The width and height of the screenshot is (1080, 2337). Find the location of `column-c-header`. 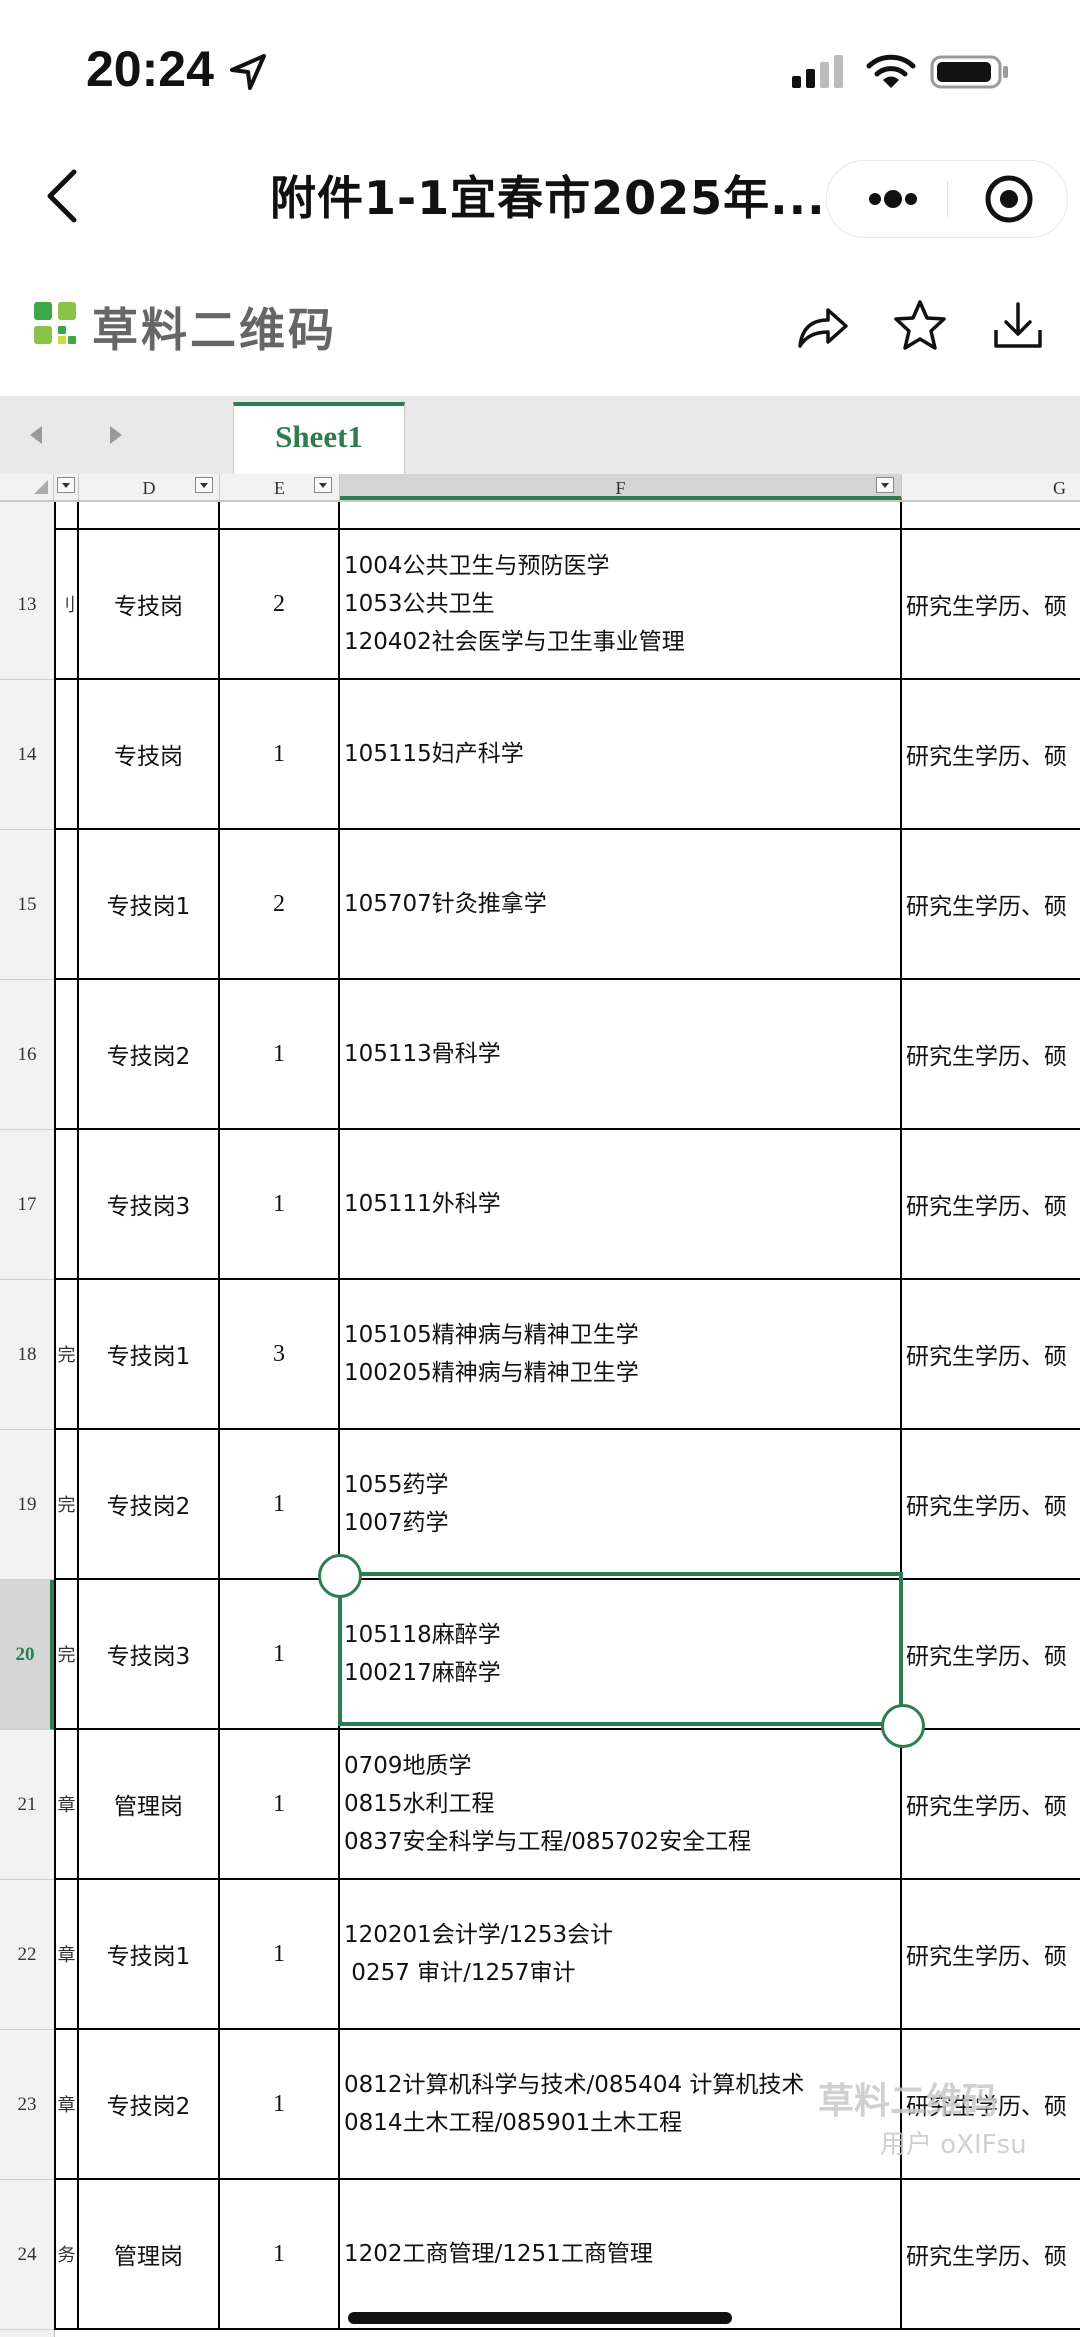

column-c-header is located at coordinates (66, 487).